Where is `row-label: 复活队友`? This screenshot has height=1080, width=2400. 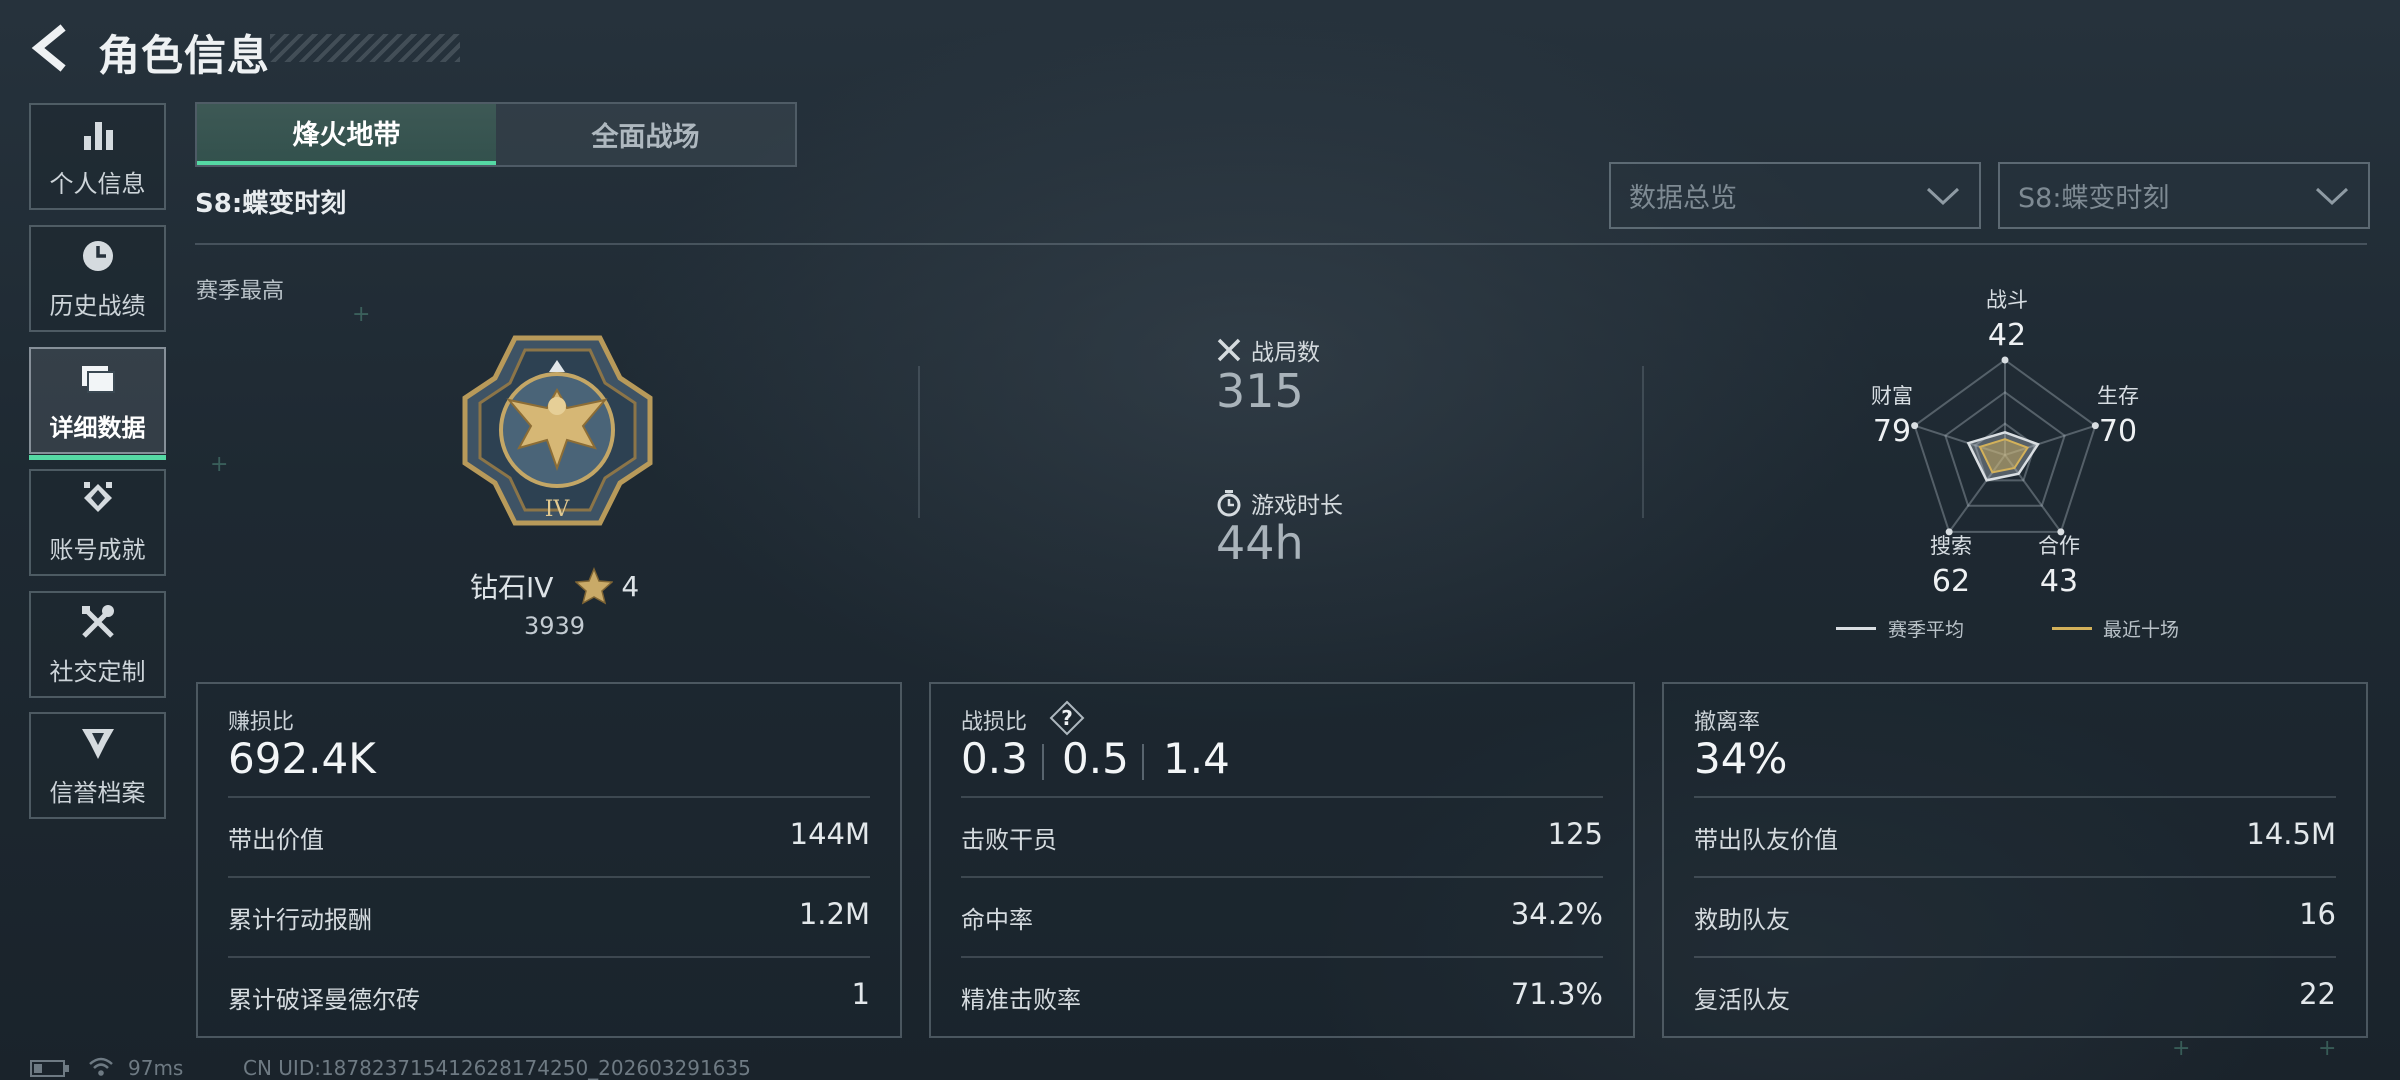 row-label: 复活队友 is located at coordinates (1742, 1000).